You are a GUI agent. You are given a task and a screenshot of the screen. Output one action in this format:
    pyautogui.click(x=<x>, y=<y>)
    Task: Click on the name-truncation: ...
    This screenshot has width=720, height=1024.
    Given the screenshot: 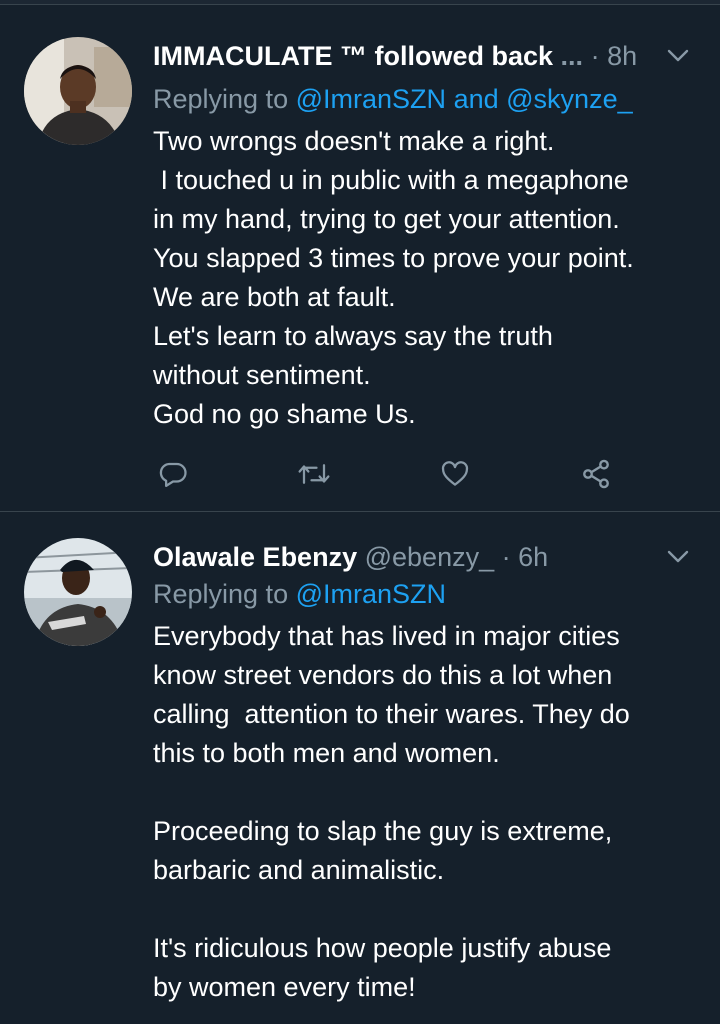 What is the action you would take?
    pyautogui.click(x=572, y=56)
    